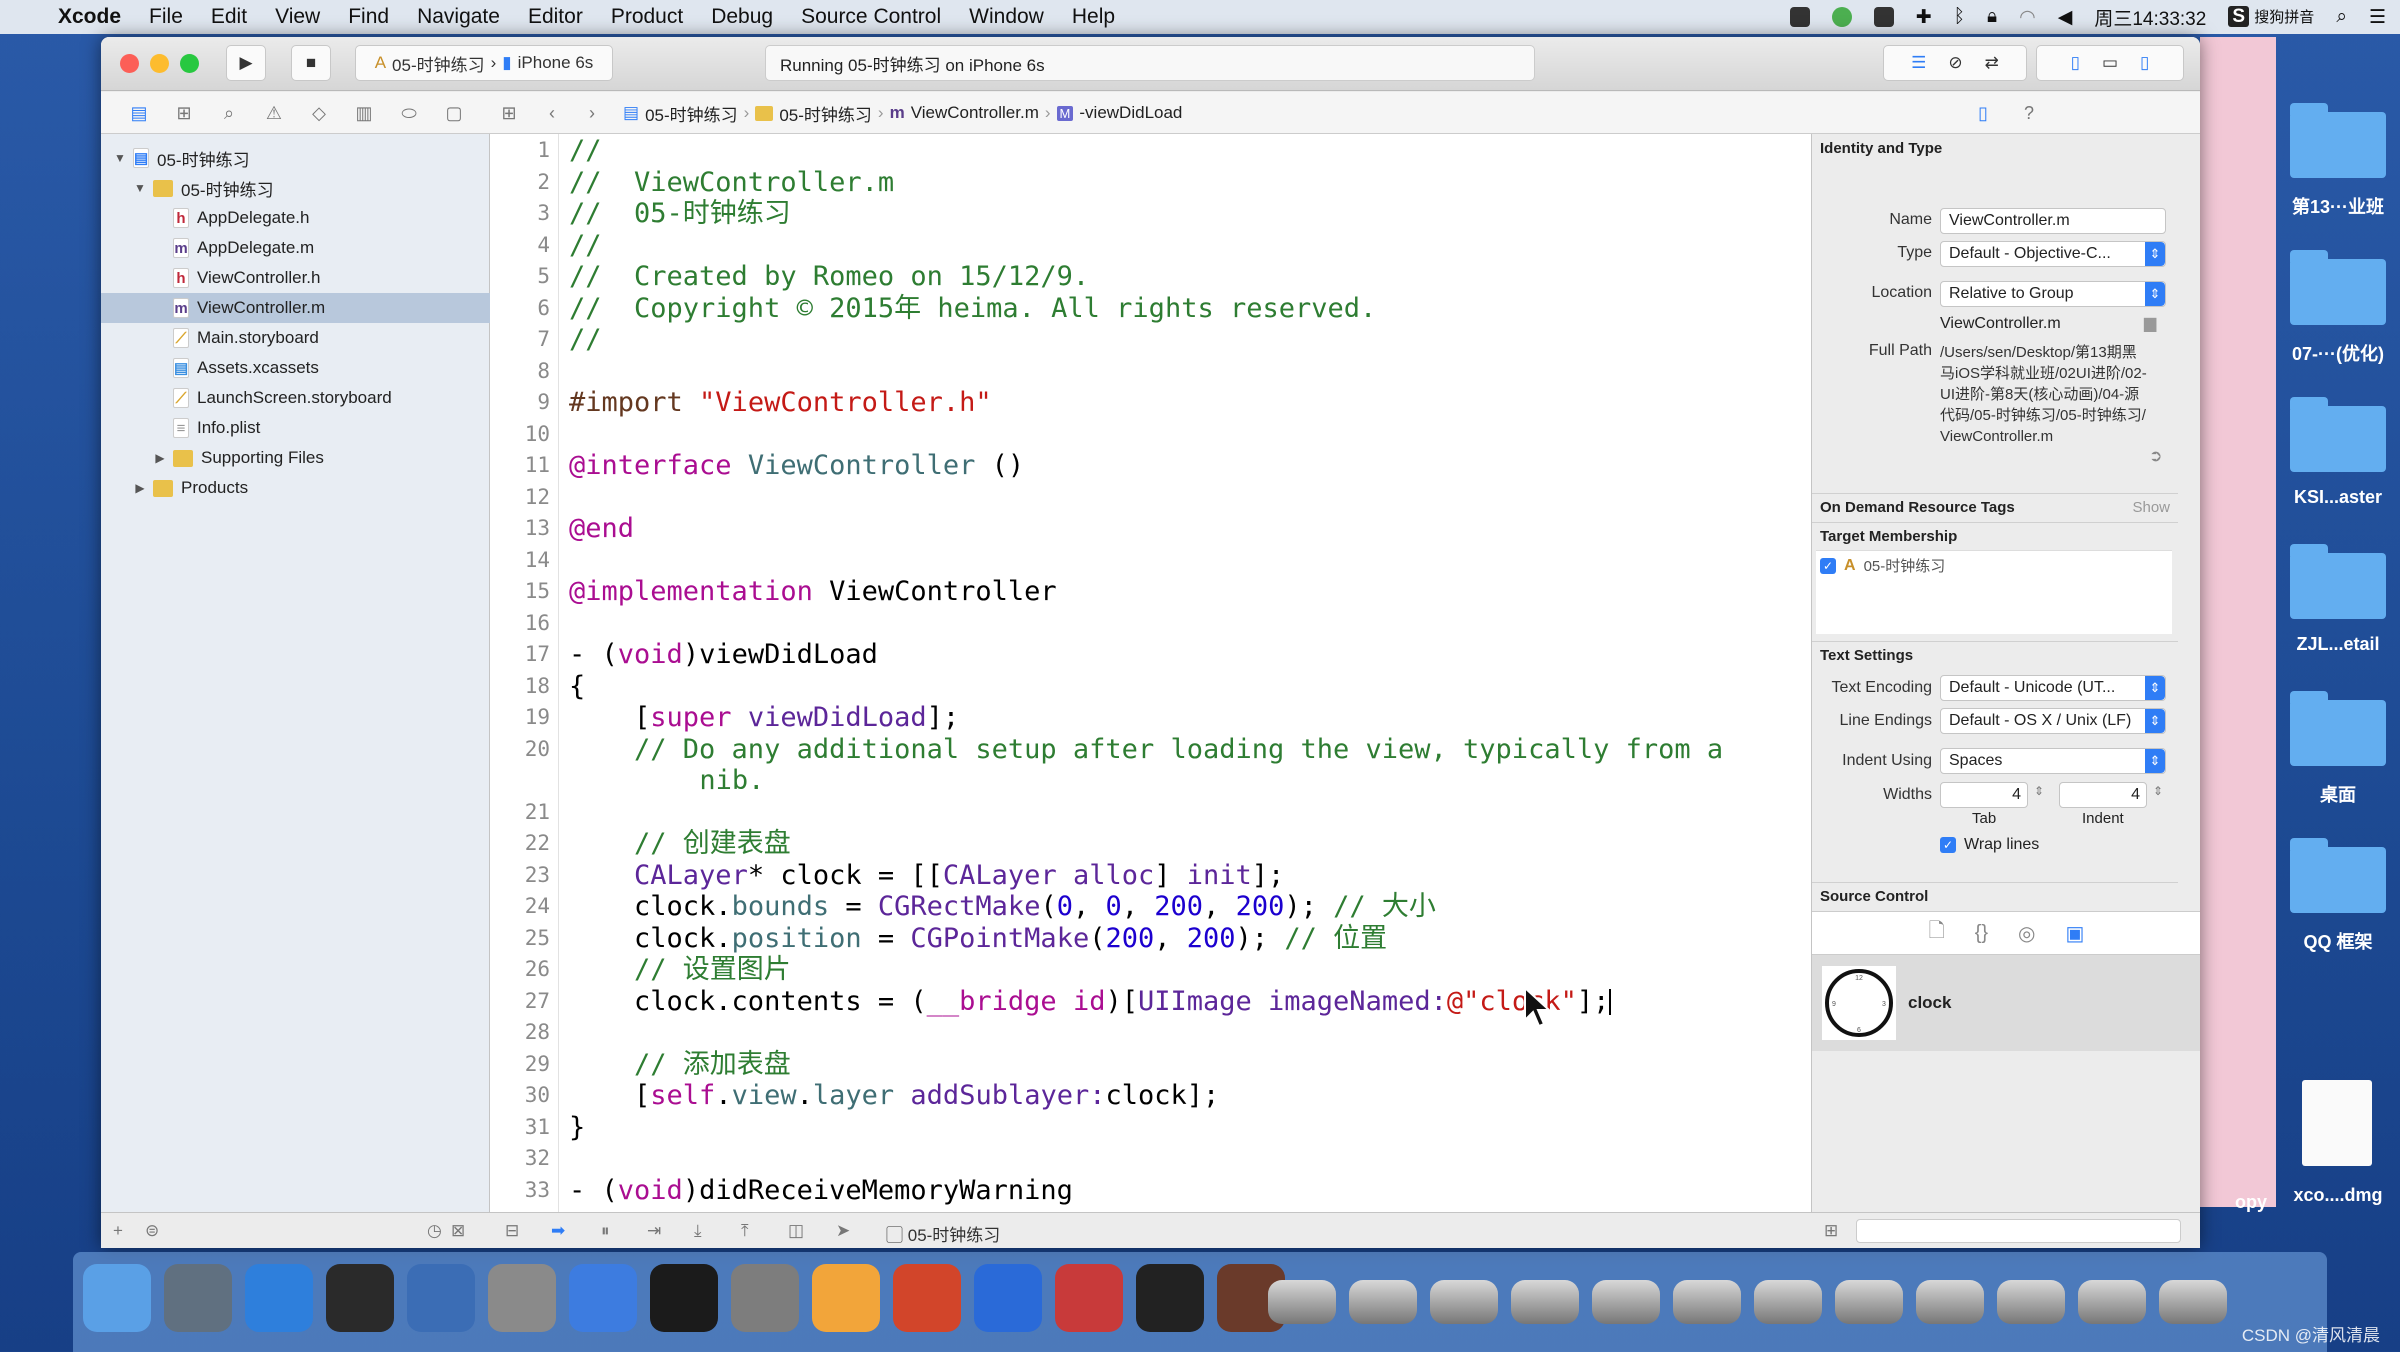 The height and width of the screenshot is (1352, 2400). What do you see at coordinates (1994, 565) in the screenshot?
I see `target-row: ✓ A 05-时钟练习` at bounding box center [1994, 565].